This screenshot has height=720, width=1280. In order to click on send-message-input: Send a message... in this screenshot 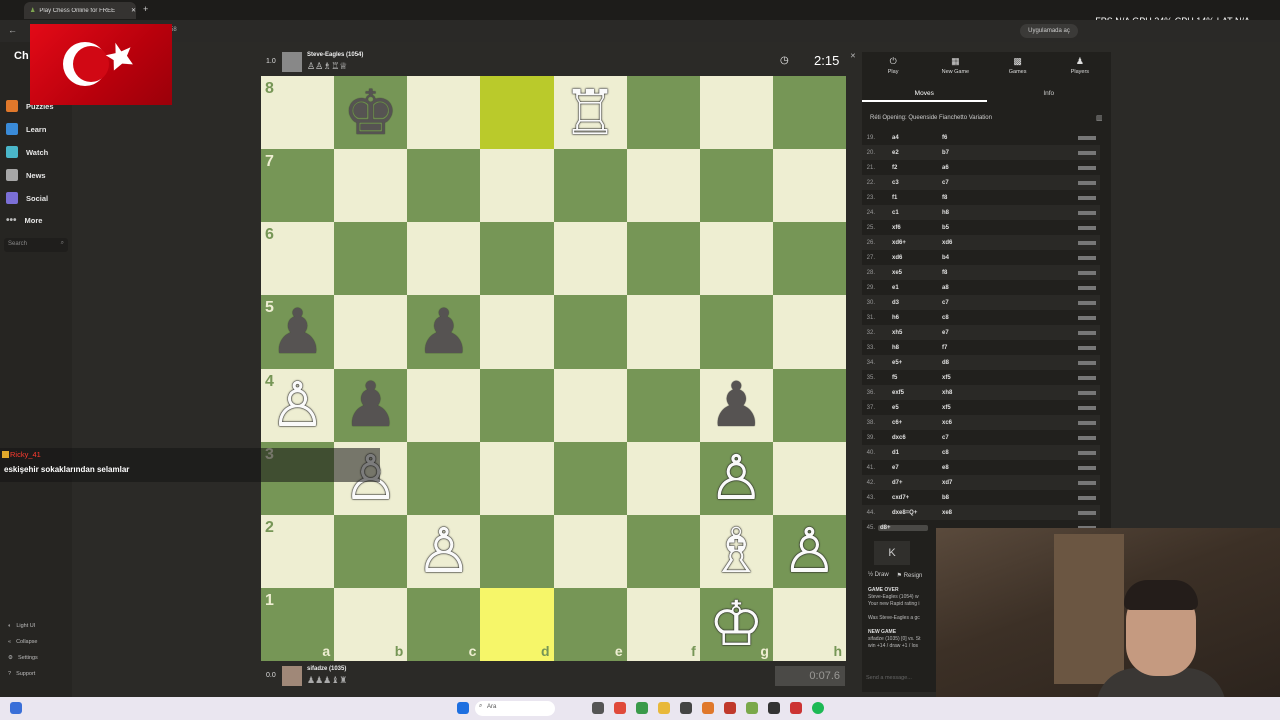, I will do `click(889, 678)`.